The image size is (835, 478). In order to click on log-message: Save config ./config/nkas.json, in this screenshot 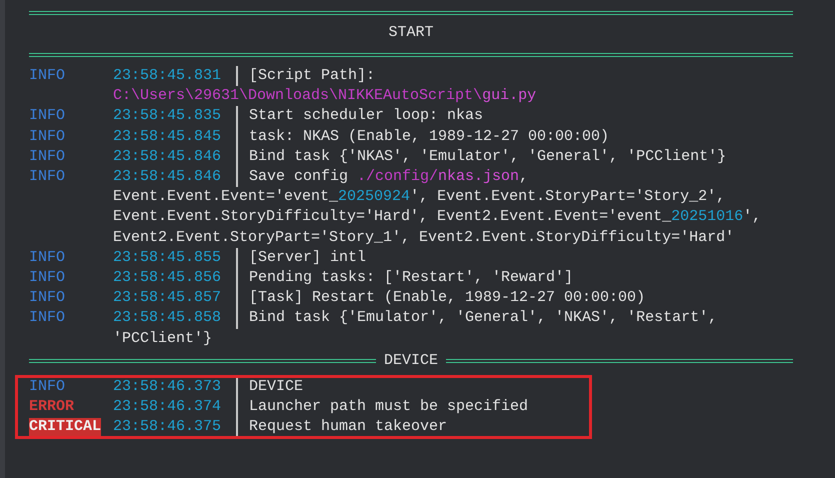, I will do `click(499, 177)`.